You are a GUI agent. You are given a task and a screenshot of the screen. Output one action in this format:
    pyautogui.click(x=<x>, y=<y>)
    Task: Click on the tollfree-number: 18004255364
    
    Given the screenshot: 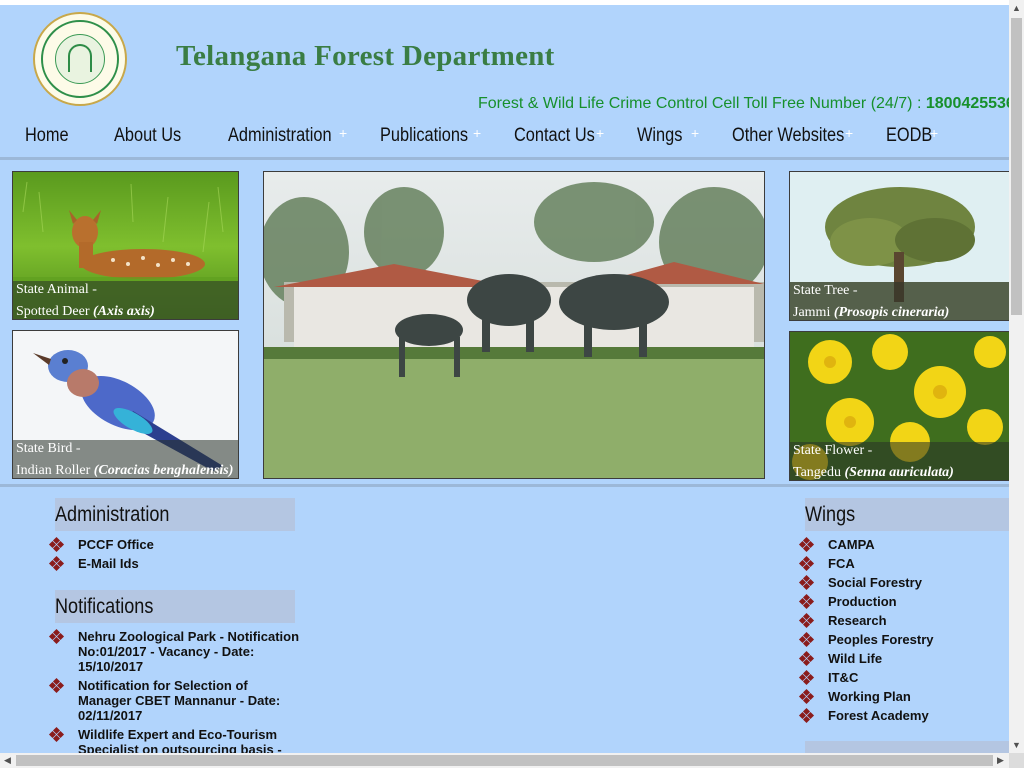 What is the action you would take?
    pyautogui.click(x=967, y=103)
    